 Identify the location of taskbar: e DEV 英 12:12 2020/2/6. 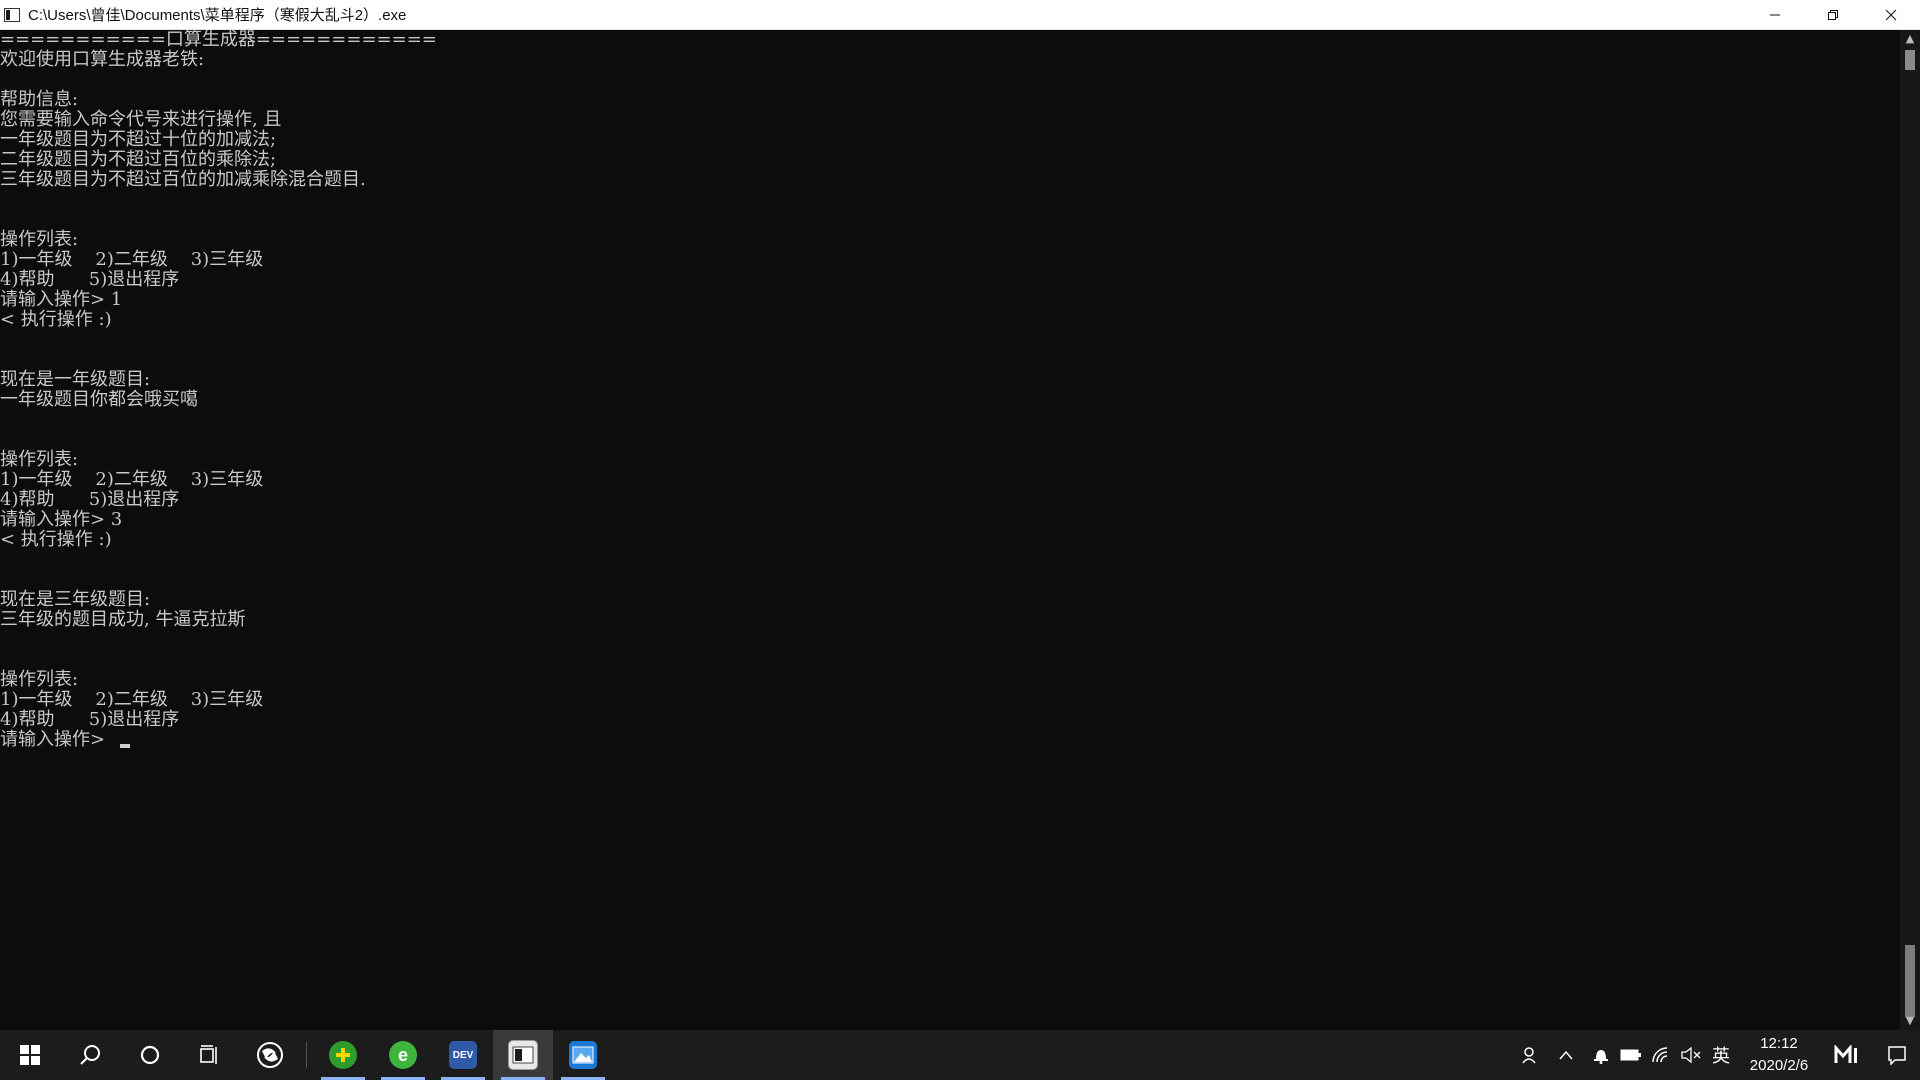
(960, 1055).